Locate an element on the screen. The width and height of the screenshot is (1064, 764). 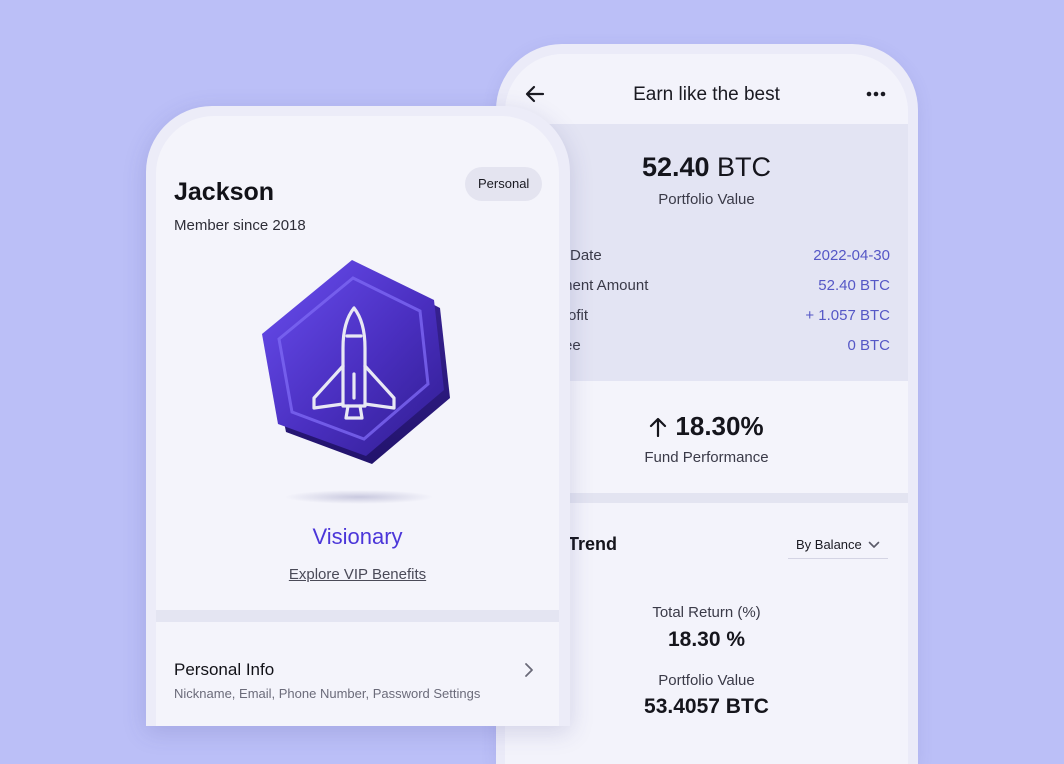
detail-value: 0 BTC is located at coordinates (868, 345).